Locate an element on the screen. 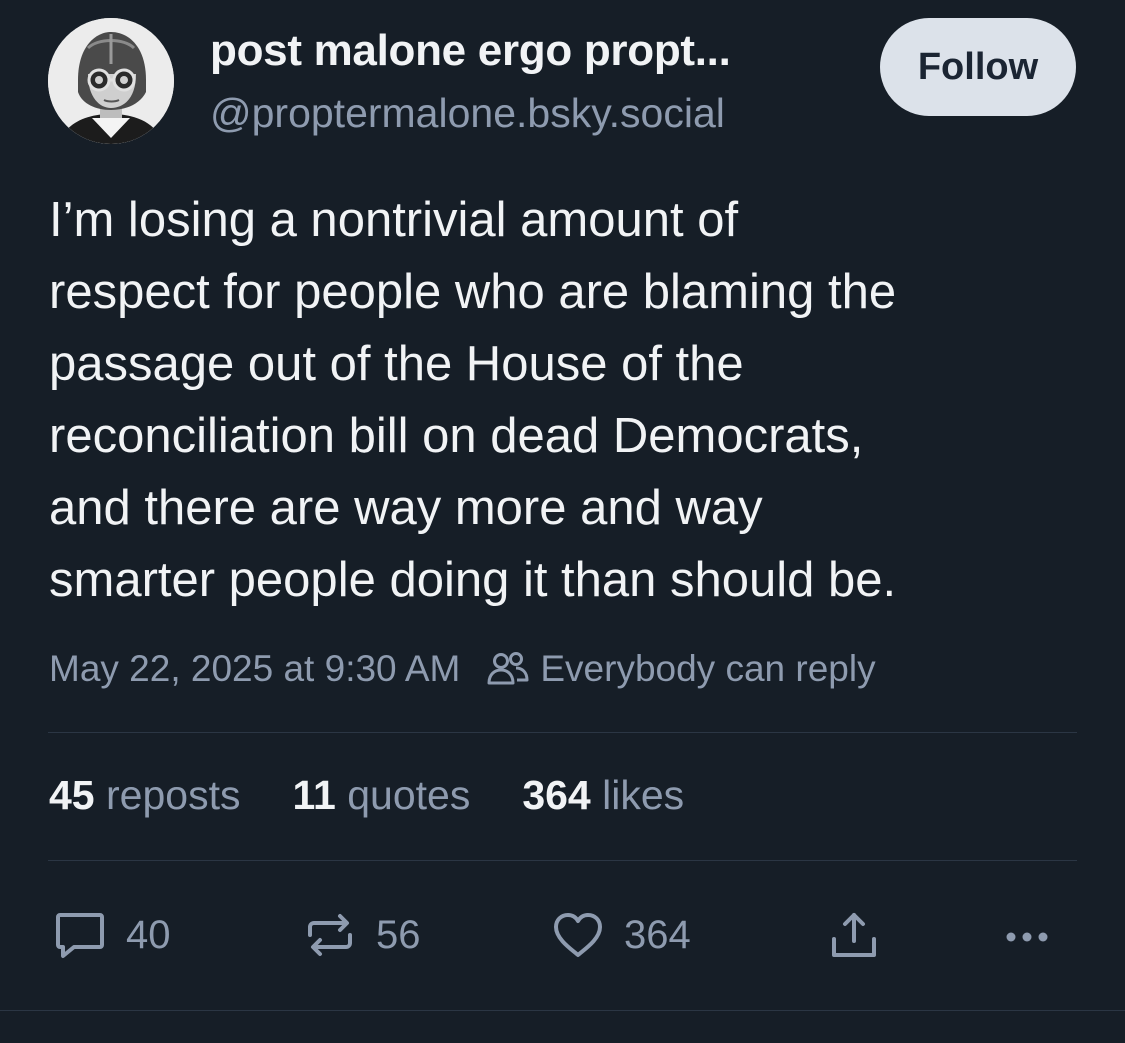 The height and width of the screenshot is (1043, 1125). like-count: 364 is located at coordinates (657, 934).